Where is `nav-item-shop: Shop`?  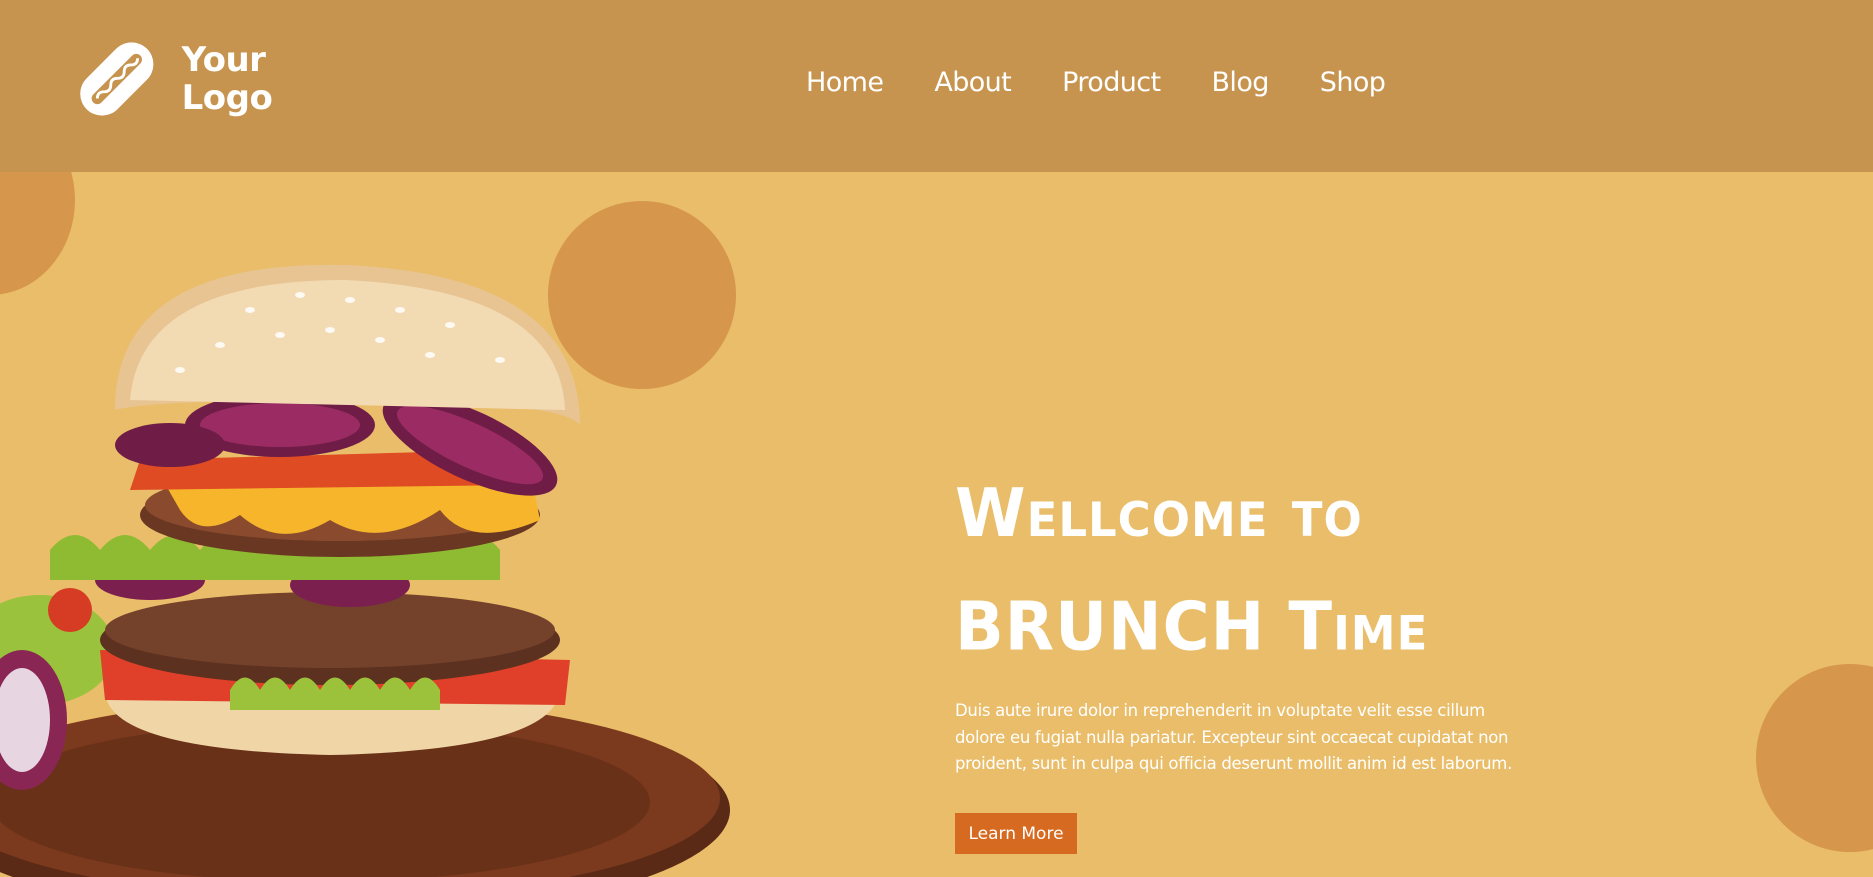 nav-item-shop: Shop is located at coordinates (1353, 83).